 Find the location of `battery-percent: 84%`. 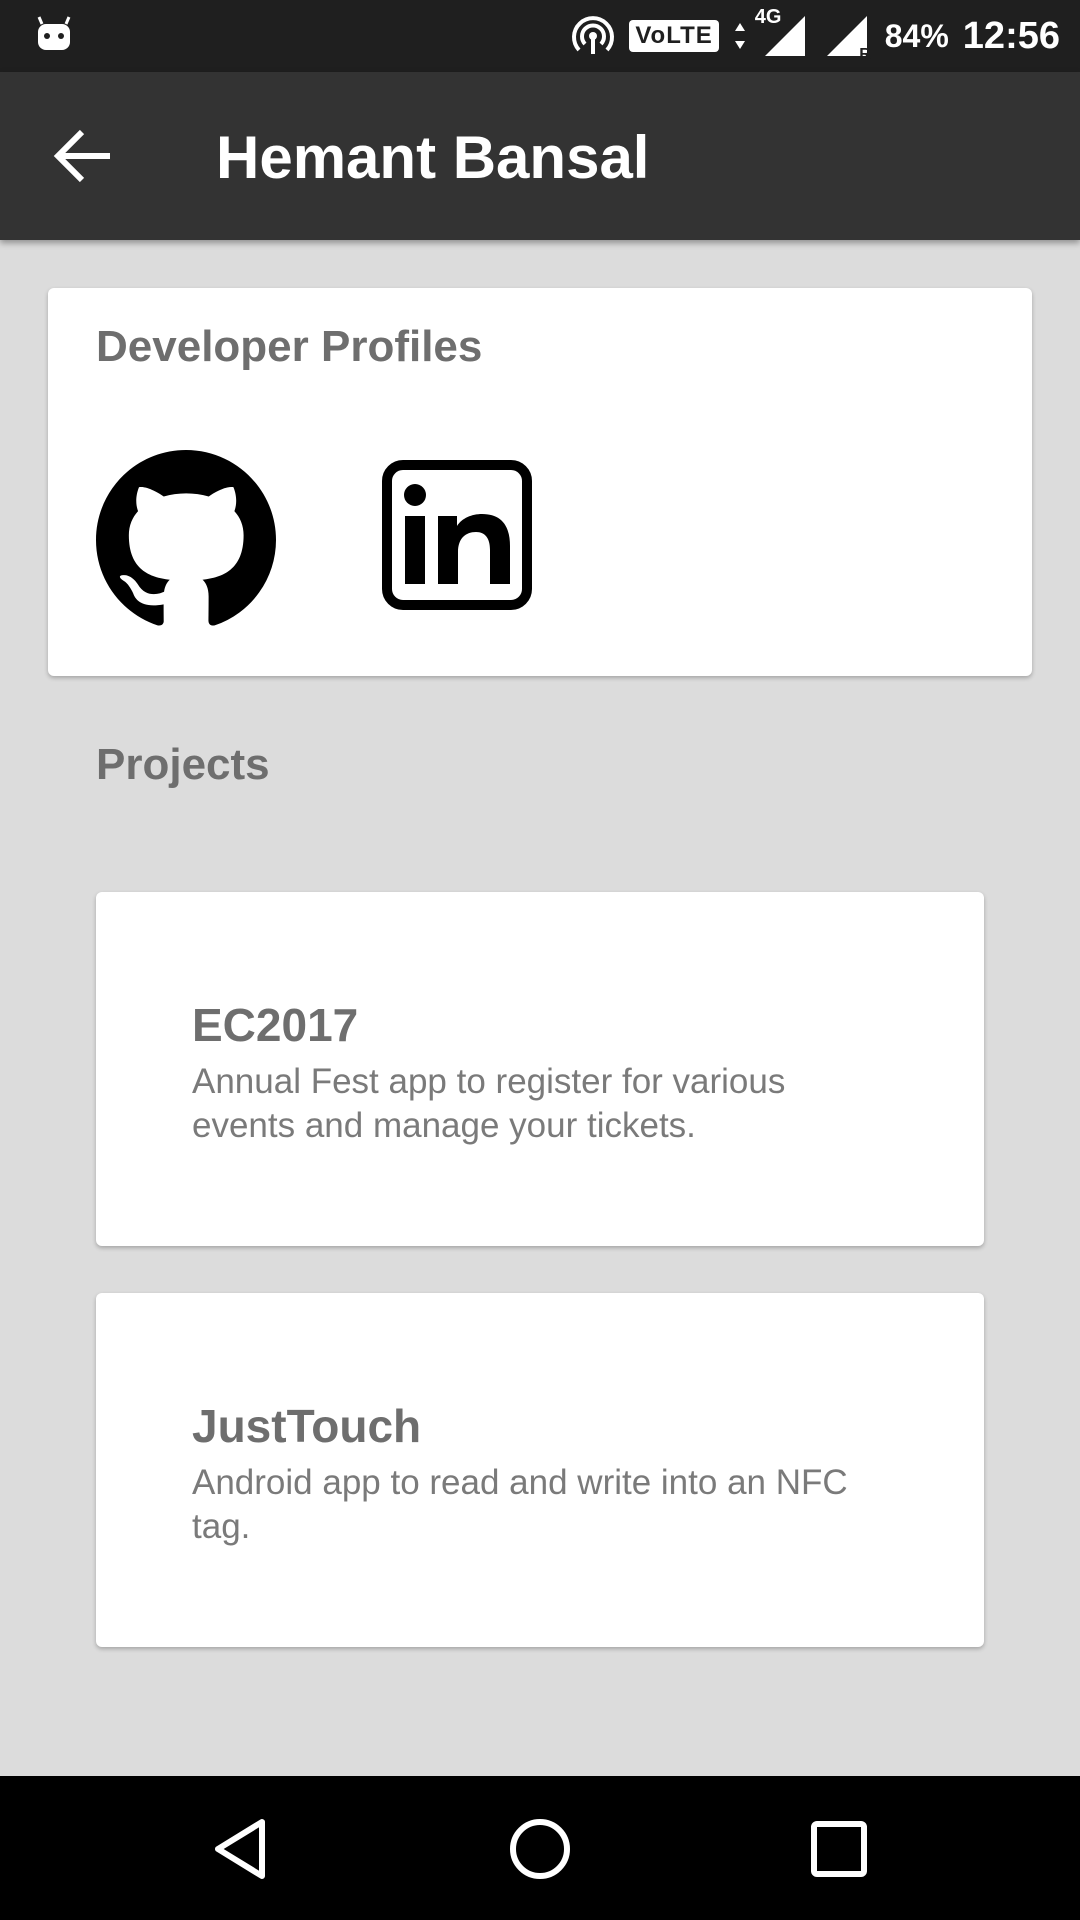

battery-percent: 84% is located at coordinates (916, 35).